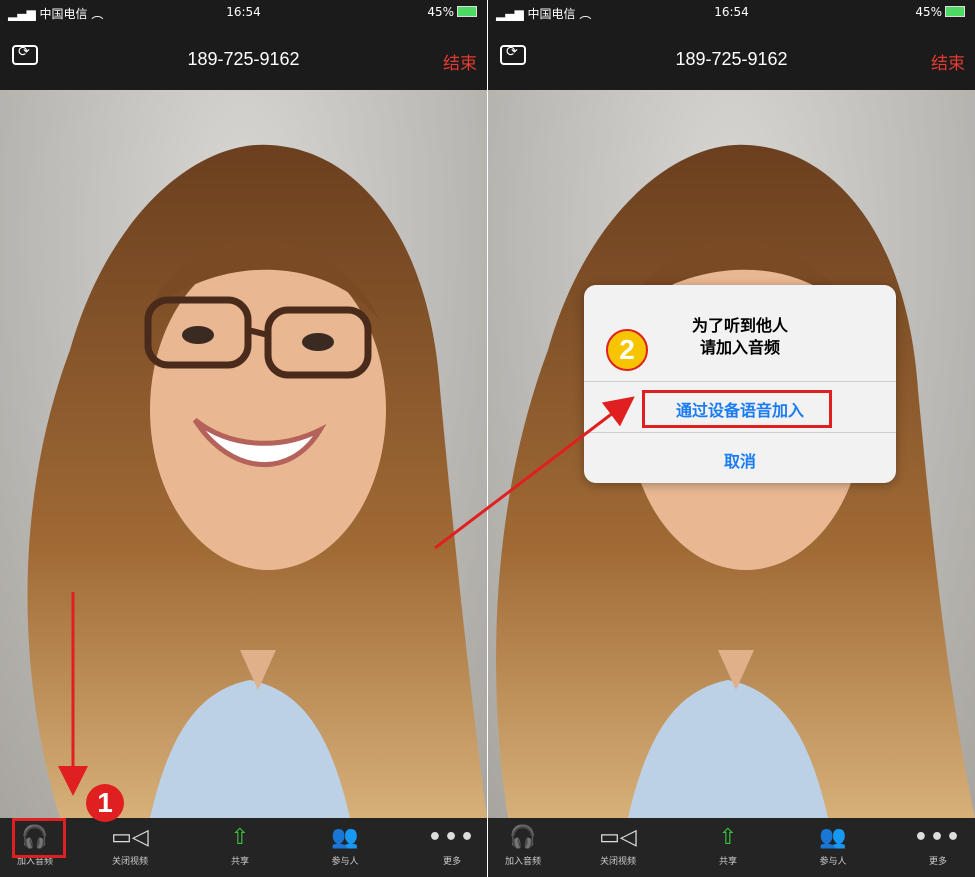 Image resolution: width=975 pixels, height=877 pixels. I want to click on step-2-badge: 2, so click(627, 350).